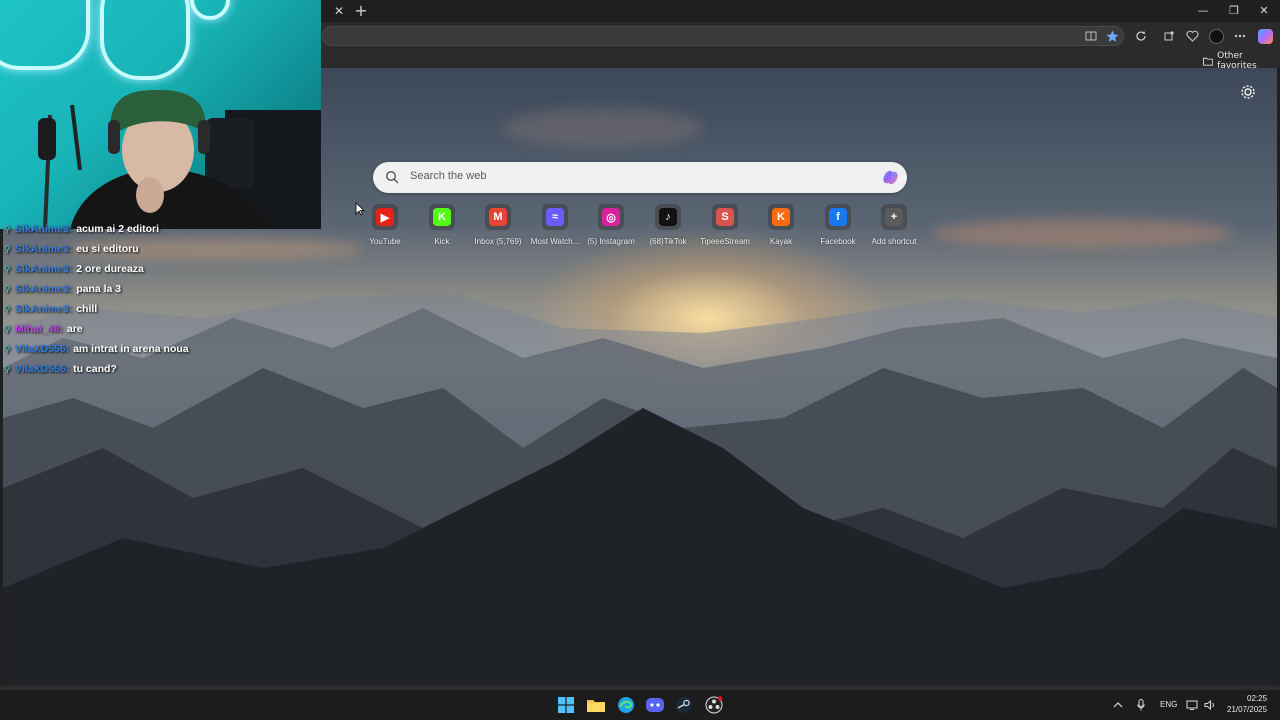 The height and width of the screenshot is (720, 1280). Describe the element at coordinates (154, 329) in the screenshot. I see `chat-message: ⚲ Mihai_48: are` at that location.